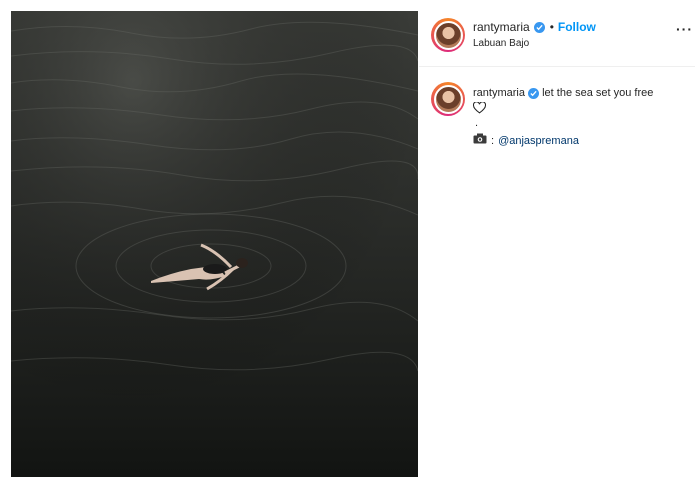 The width and height of the screenshot is (700, 488). I want to click on camera-icon, so click(480, 141).